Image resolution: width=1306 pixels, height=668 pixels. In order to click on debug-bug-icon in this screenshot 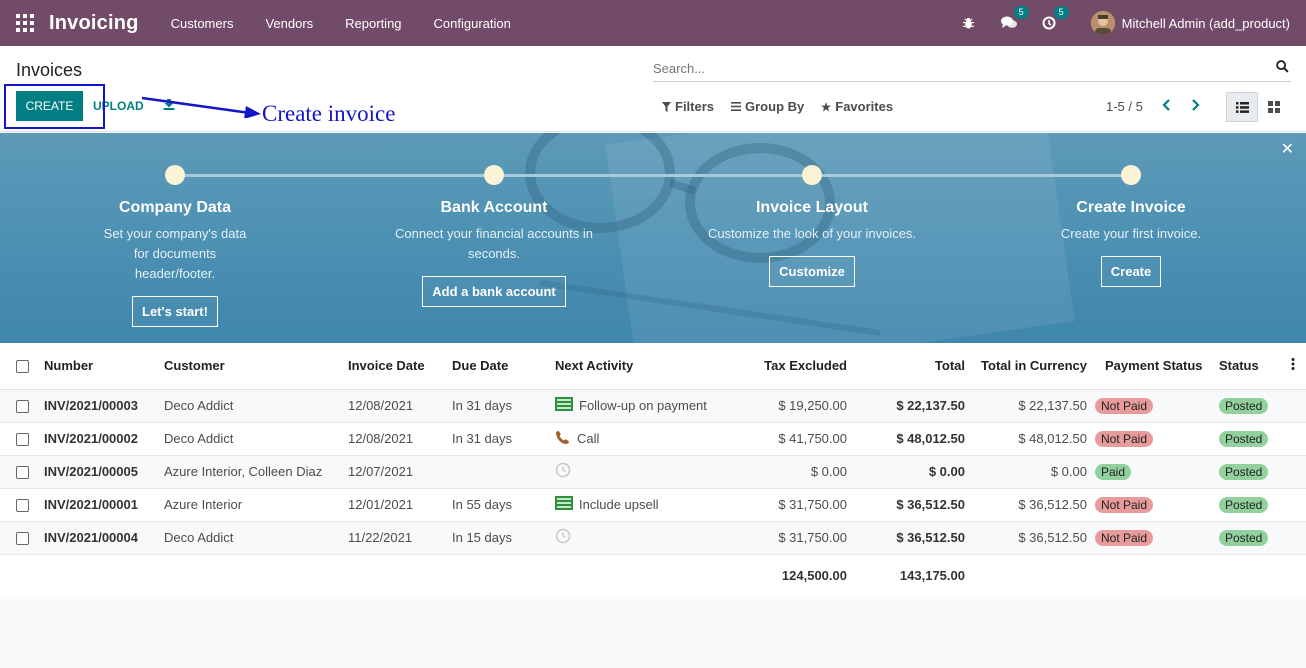, I will do `click(969, 23)`.